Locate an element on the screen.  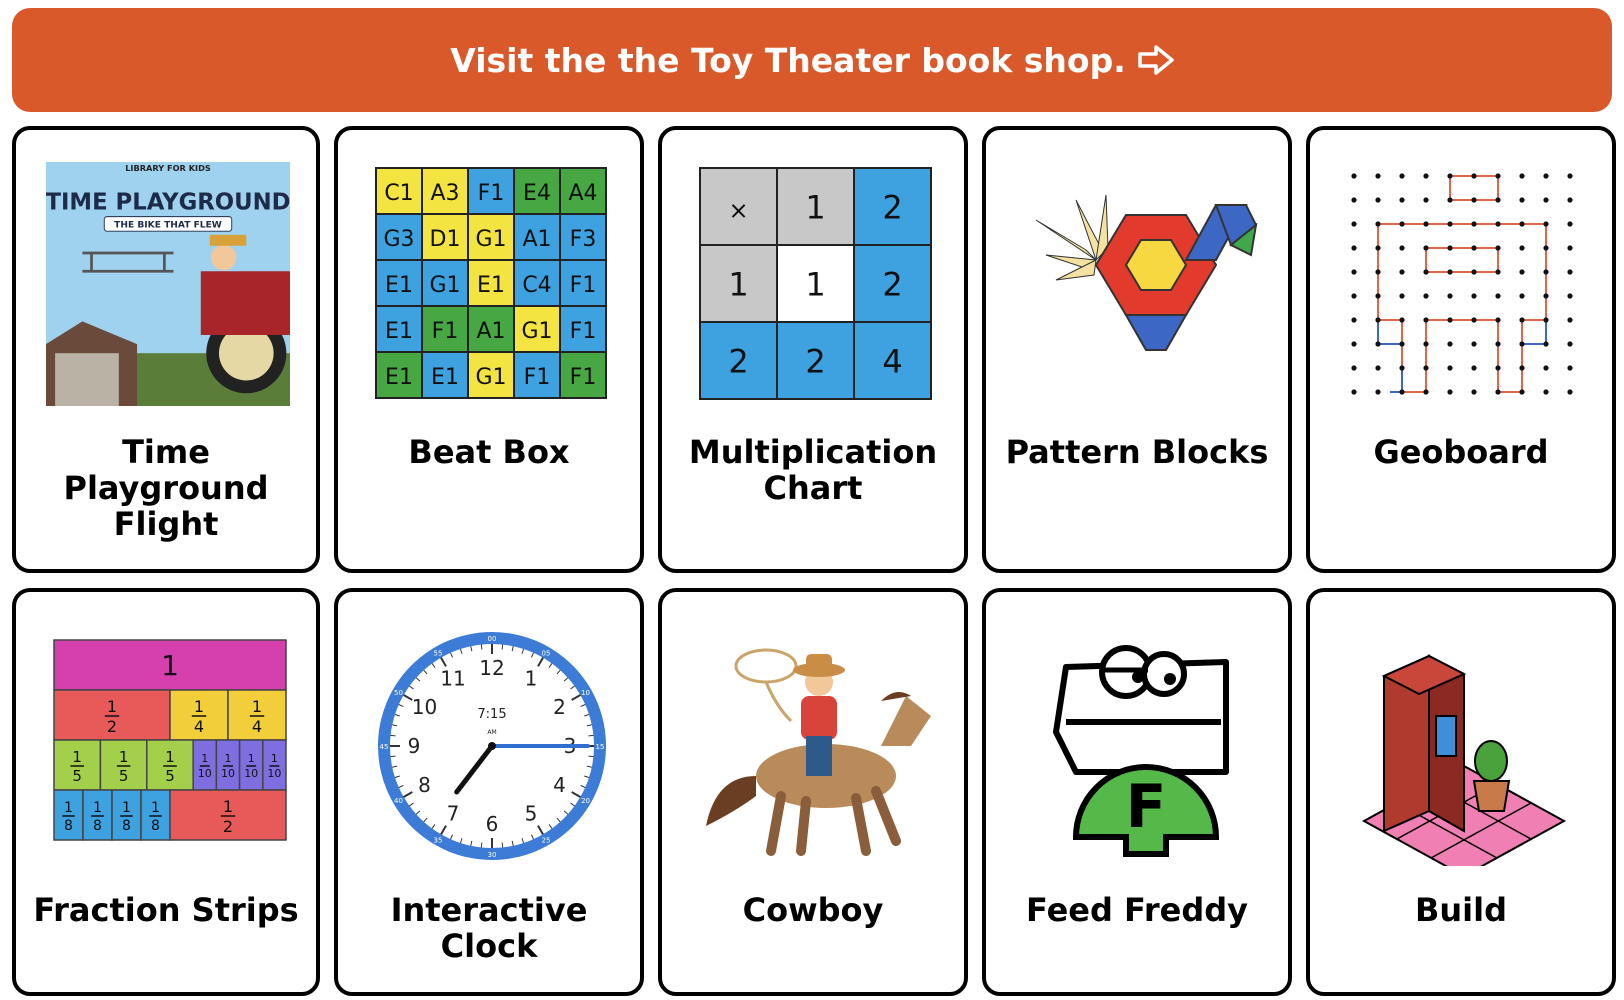
clock-minute-mark: 05 is located at coordinates (546, 653).